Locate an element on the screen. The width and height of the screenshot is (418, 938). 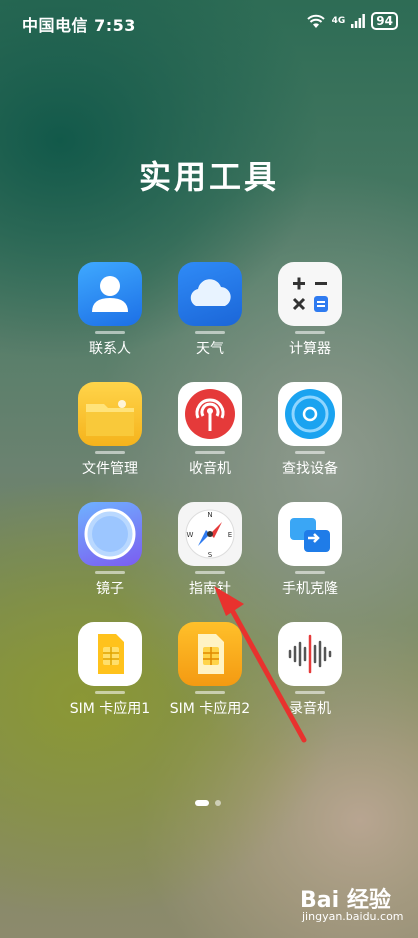
watermark-url: jingyan.baidu.com is located at coordinates (353, 916).